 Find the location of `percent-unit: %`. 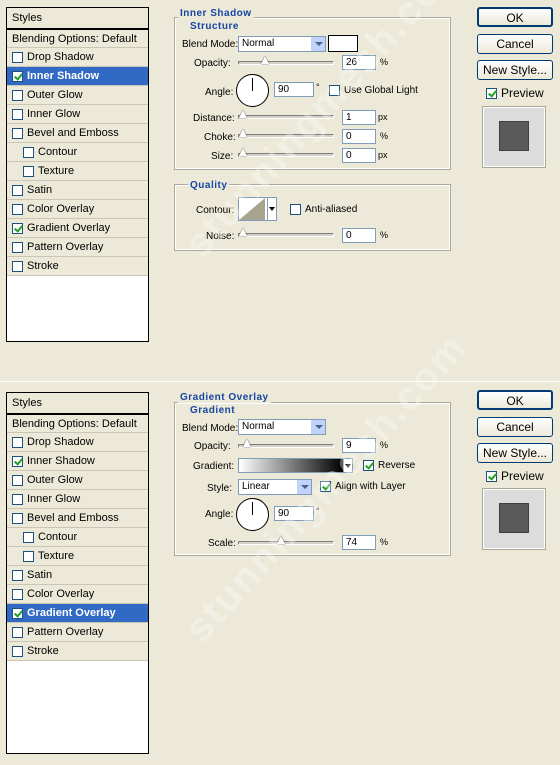

percent-unit: % is located at coordinates (384, 445).